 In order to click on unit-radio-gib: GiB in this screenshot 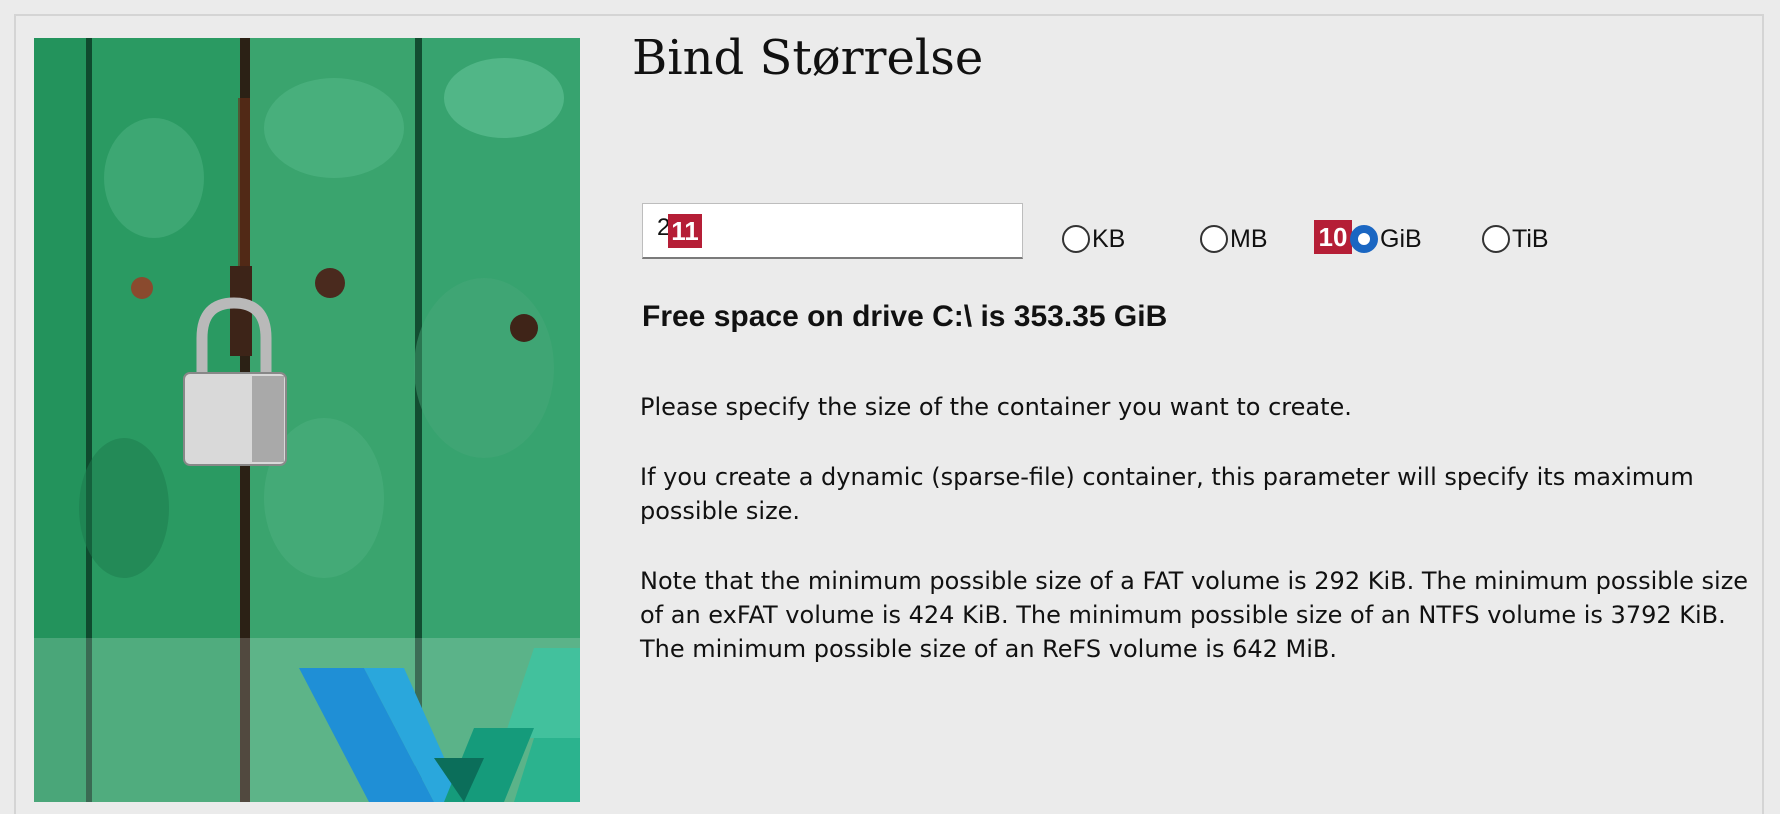, I will do `click(1386, 239)`.